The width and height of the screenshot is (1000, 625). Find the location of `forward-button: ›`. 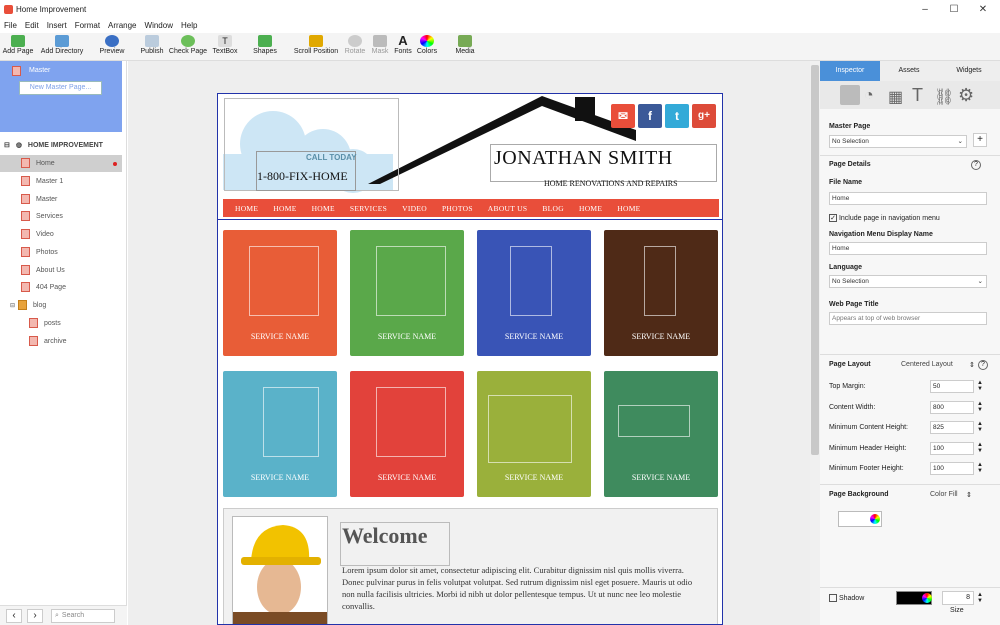

forward-button: › is located at coordinates (35, 616).